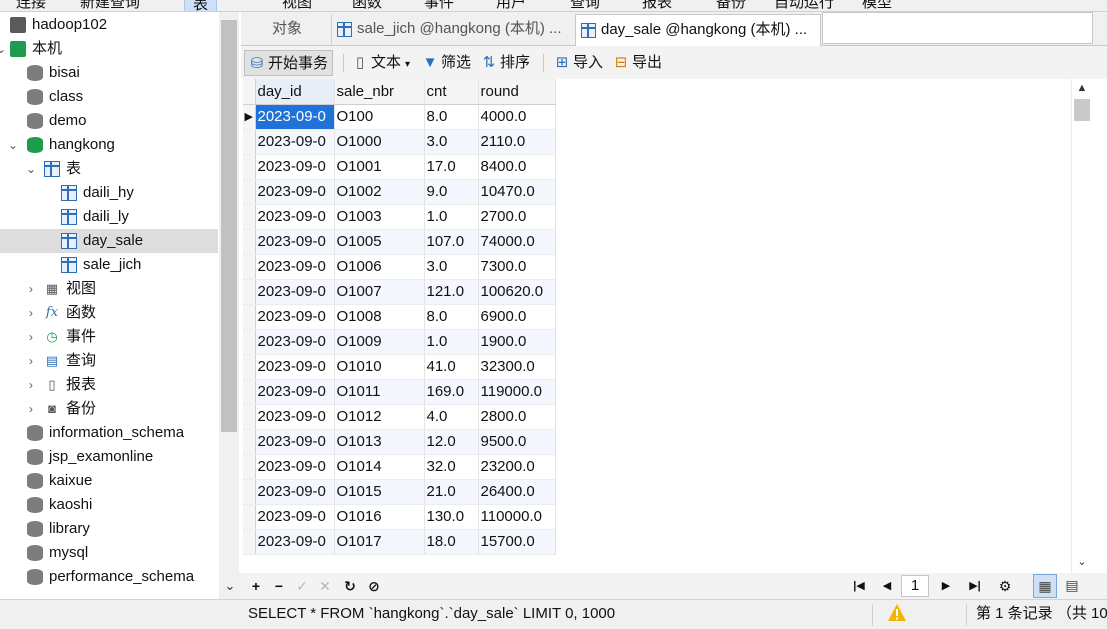 The width and height of the screenshot is (1107, 629). Describe the element at coordinates (517, 342) in the screenshot. I see `cell-round: 1900.0` at that location.